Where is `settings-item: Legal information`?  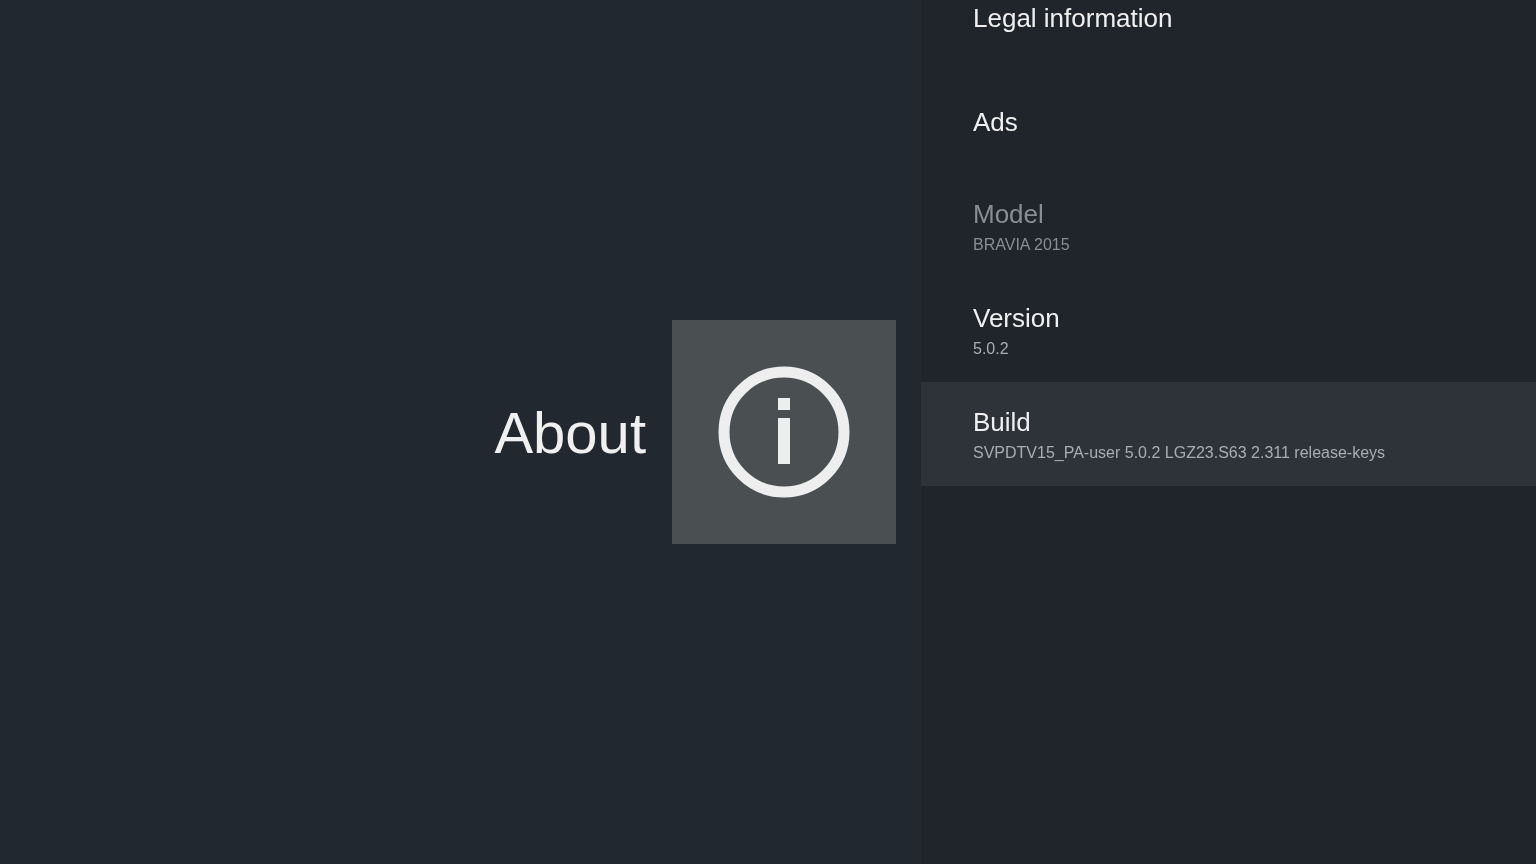
settings-item: Legal information is located at coordinates (1228, 35).